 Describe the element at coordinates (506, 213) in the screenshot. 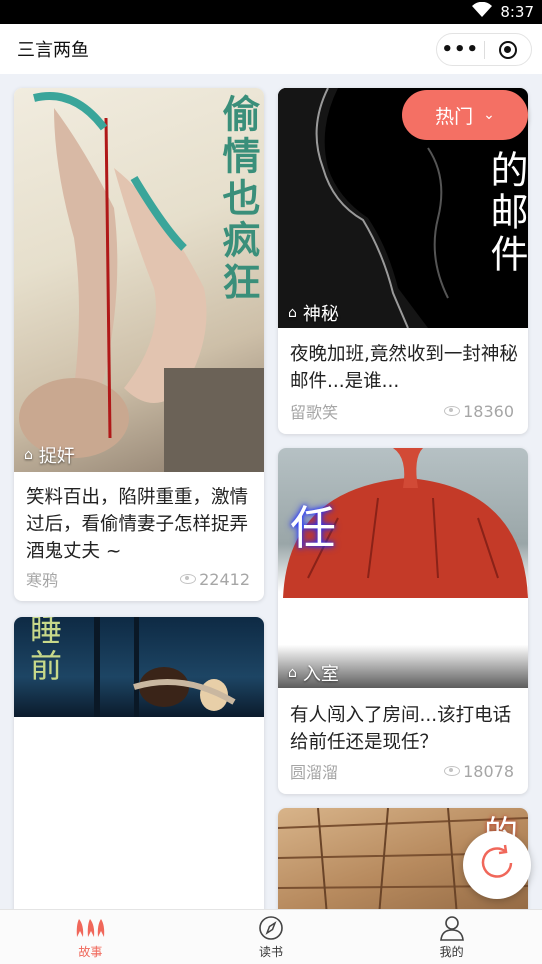

I see `cover-title-text: 的邮件` at that location.